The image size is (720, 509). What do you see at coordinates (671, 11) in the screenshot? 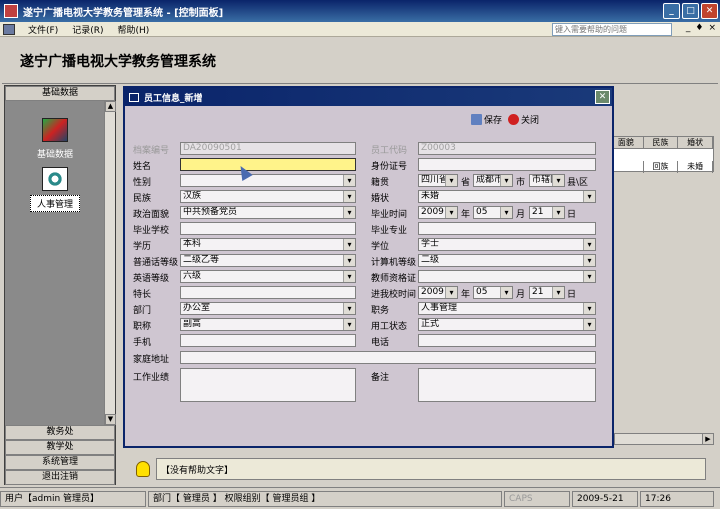
I see `minimize-button: _` at bounding box center [671, 11].